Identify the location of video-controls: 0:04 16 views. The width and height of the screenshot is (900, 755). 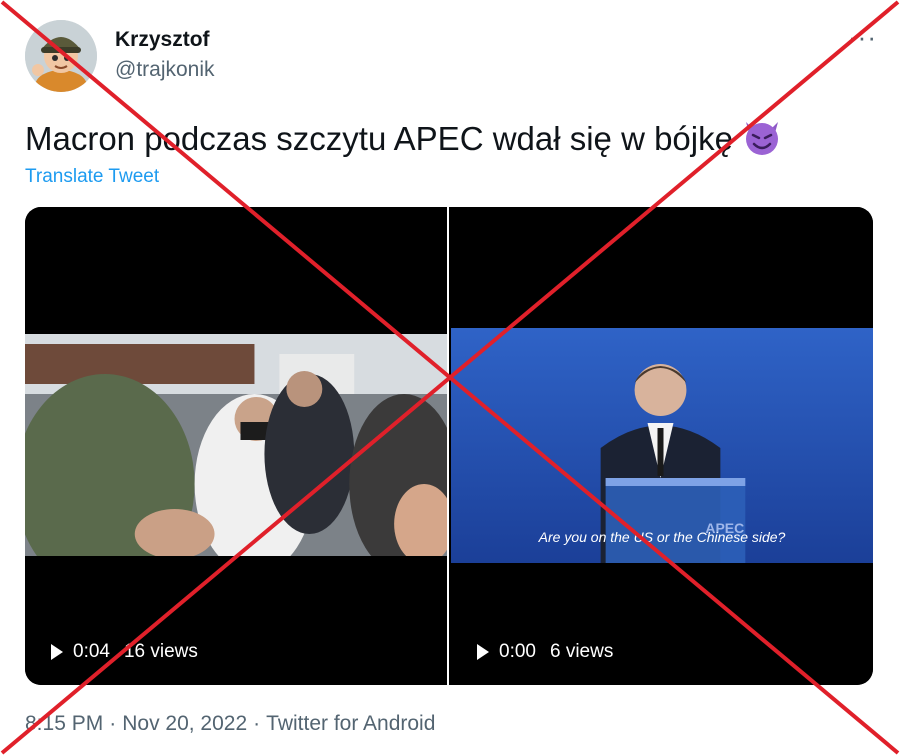
(124, 652).